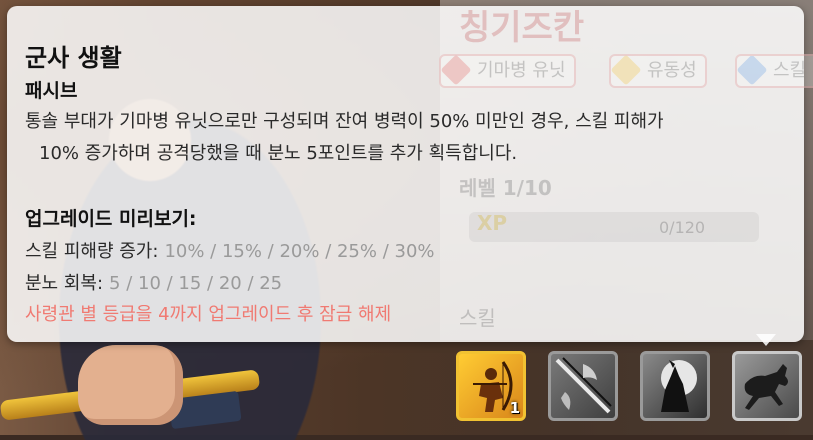  I want to click on galloping-horse-icon, so click(766, 387).